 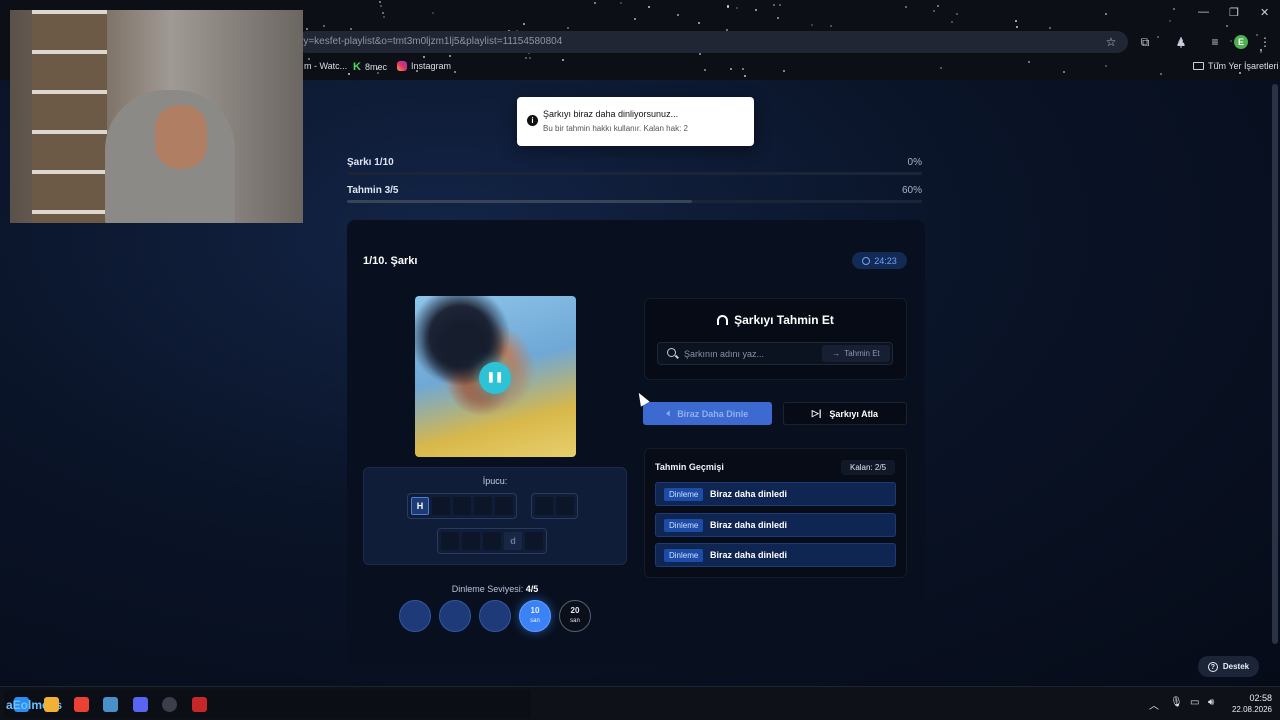 I want to click on bookmark-item: K 8mec, so click(x=370, y=67).